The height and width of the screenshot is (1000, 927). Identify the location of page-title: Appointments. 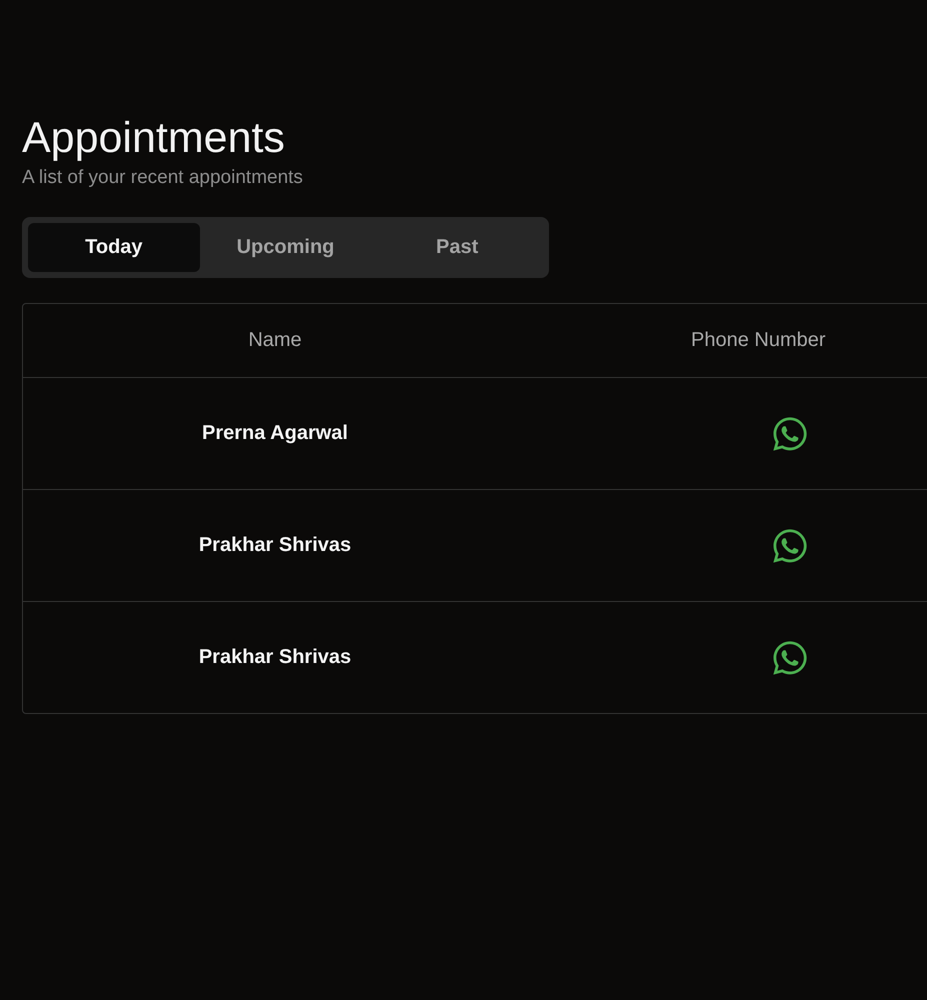
(154, 138).